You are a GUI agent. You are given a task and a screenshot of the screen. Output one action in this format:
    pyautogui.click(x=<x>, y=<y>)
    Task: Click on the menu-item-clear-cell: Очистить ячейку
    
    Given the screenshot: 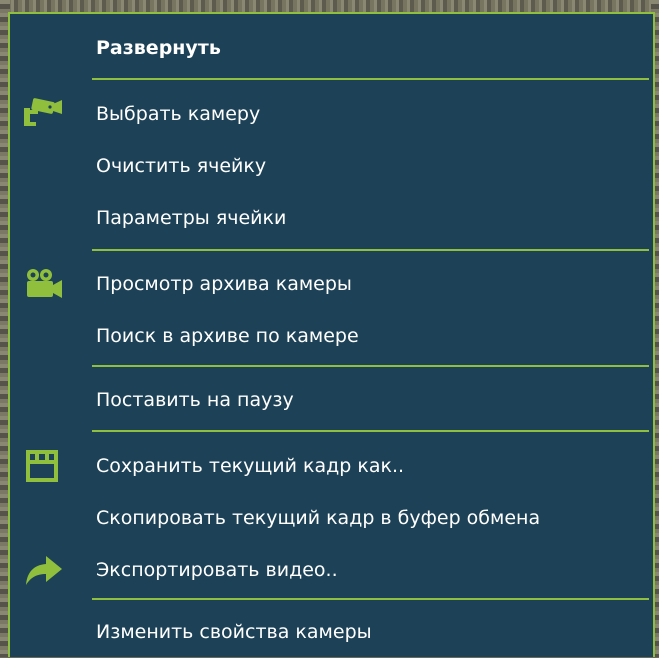 What is the action you would take?
    pyautogui.click(x=331, y=166)
    